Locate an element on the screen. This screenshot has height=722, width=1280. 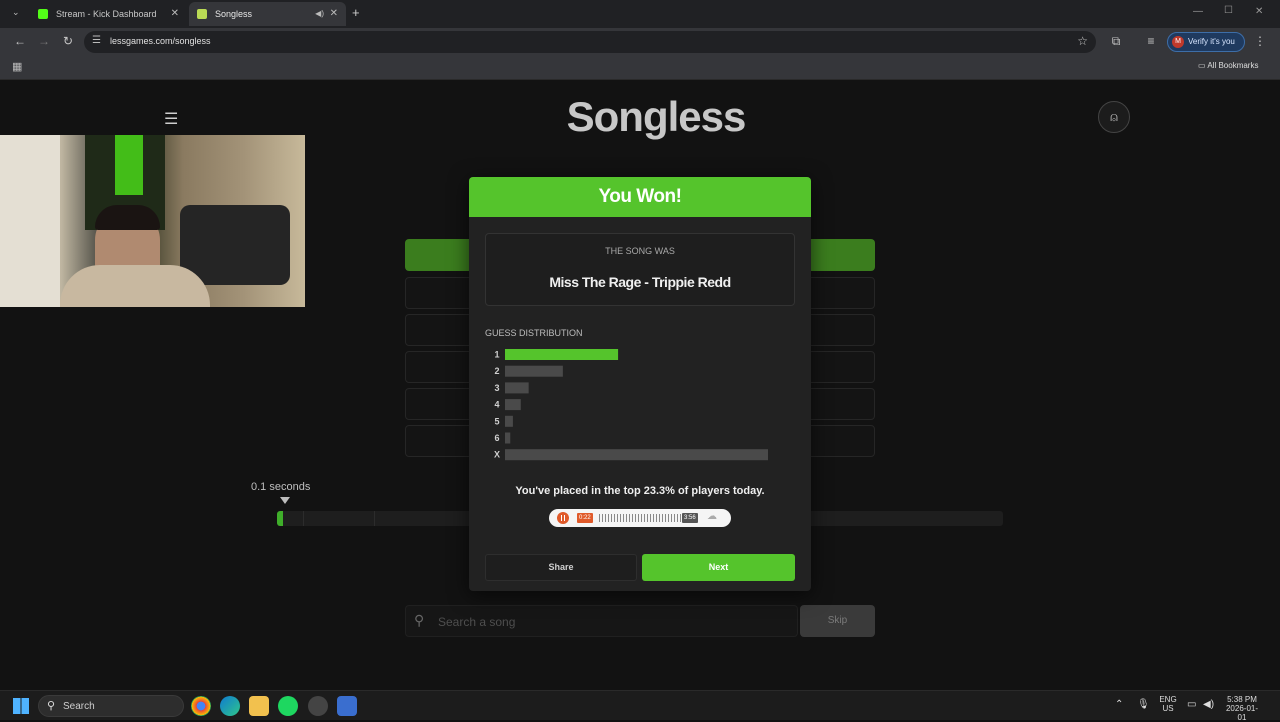
verify-profile-button: M Verify it's you is located at coordinates (1206, 42).